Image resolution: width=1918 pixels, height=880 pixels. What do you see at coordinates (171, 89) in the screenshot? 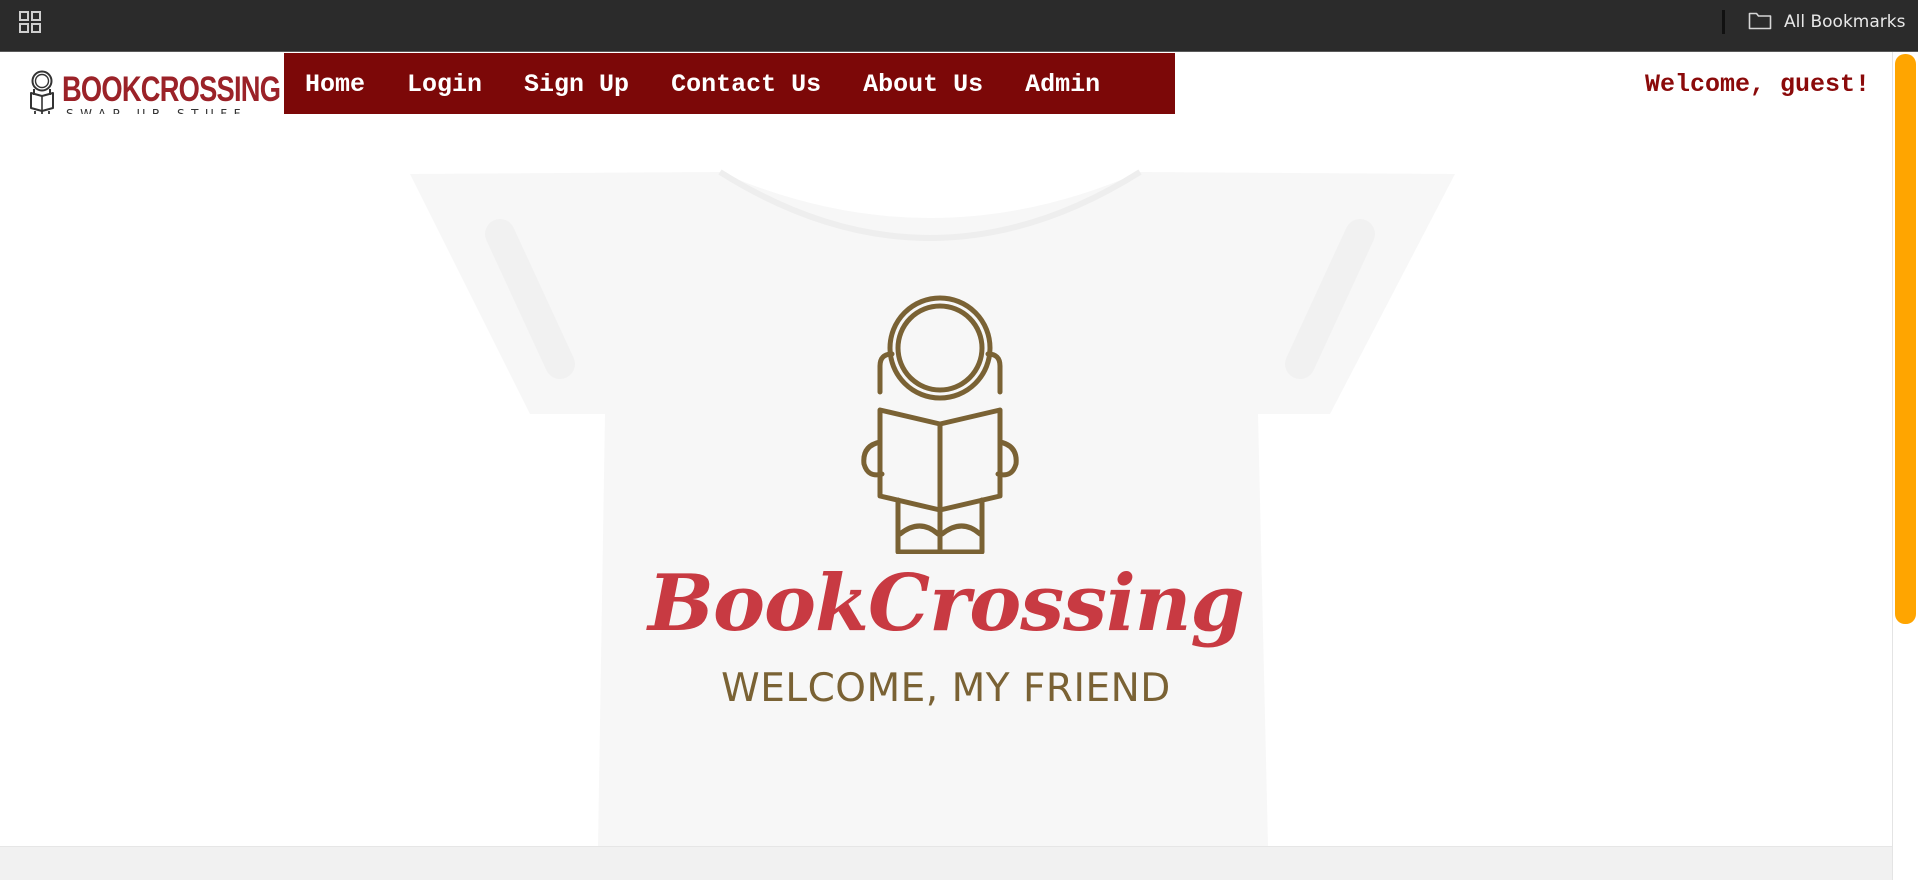
I see `logo-title: BOOKCROSSING` at bounding box center [171, 89].